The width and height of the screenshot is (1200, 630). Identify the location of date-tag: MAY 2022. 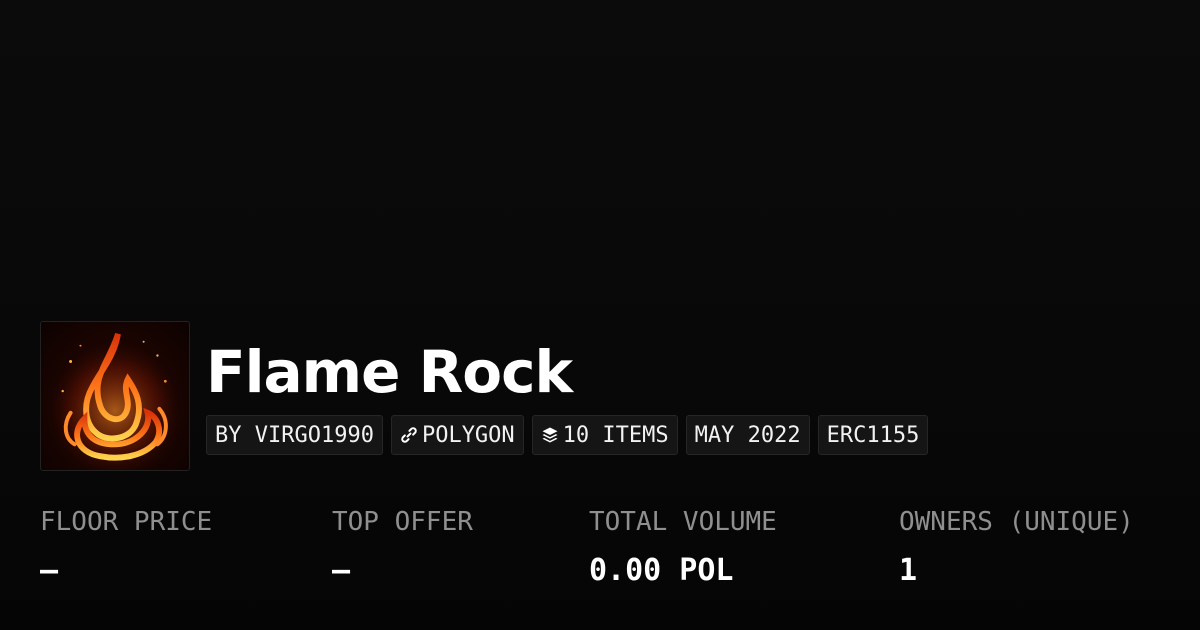
(747, 435).